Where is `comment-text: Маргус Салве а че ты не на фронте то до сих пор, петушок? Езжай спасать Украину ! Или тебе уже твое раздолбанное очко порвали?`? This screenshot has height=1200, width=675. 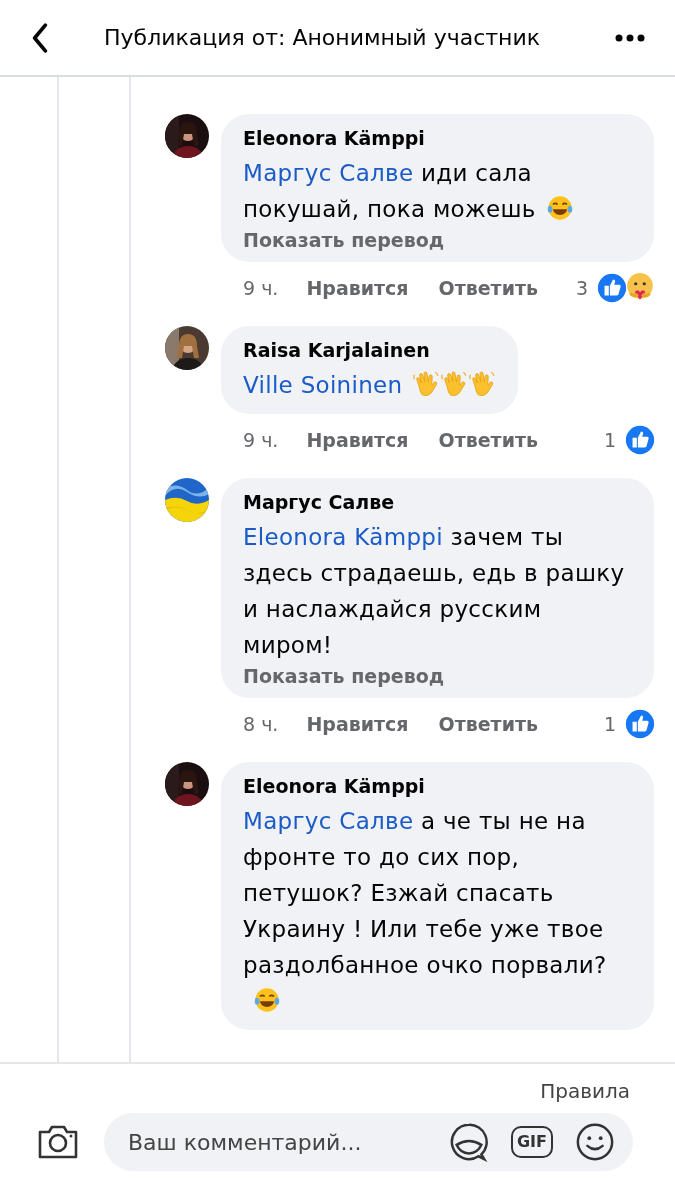
comment-text: Маргус Салве а че ты не на фронте то до сих пор, петушок? Езжай спасать Украину ! Или тебе уже твое раздолбанное очко порвали? is located at coordinates (437, 911).